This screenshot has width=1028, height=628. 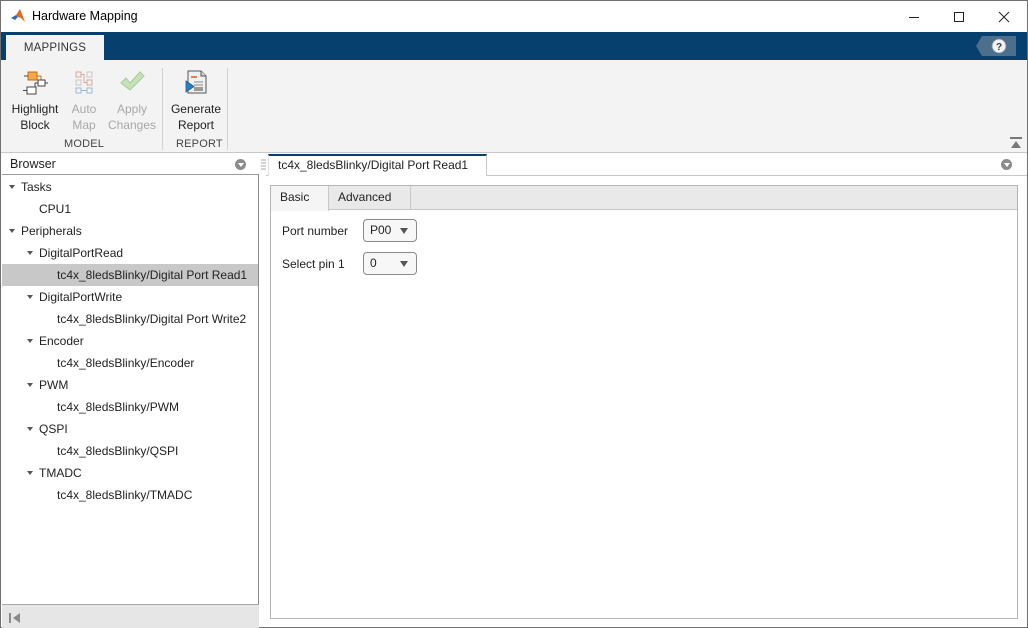 I want to click on help-button: ?, so click(x=996, y=46).